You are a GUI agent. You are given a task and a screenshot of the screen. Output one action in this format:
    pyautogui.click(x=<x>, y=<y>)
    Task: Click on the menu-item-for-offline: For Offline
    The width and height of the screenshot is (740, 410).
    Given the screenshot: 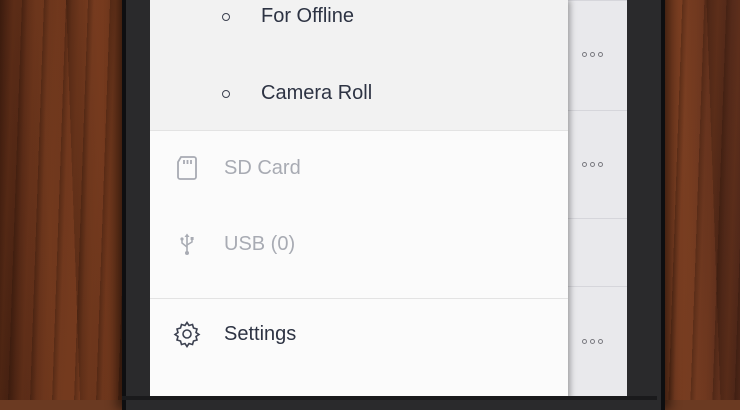 What is the action you would take?
    pyautogui.click(x=288, y=16)
    